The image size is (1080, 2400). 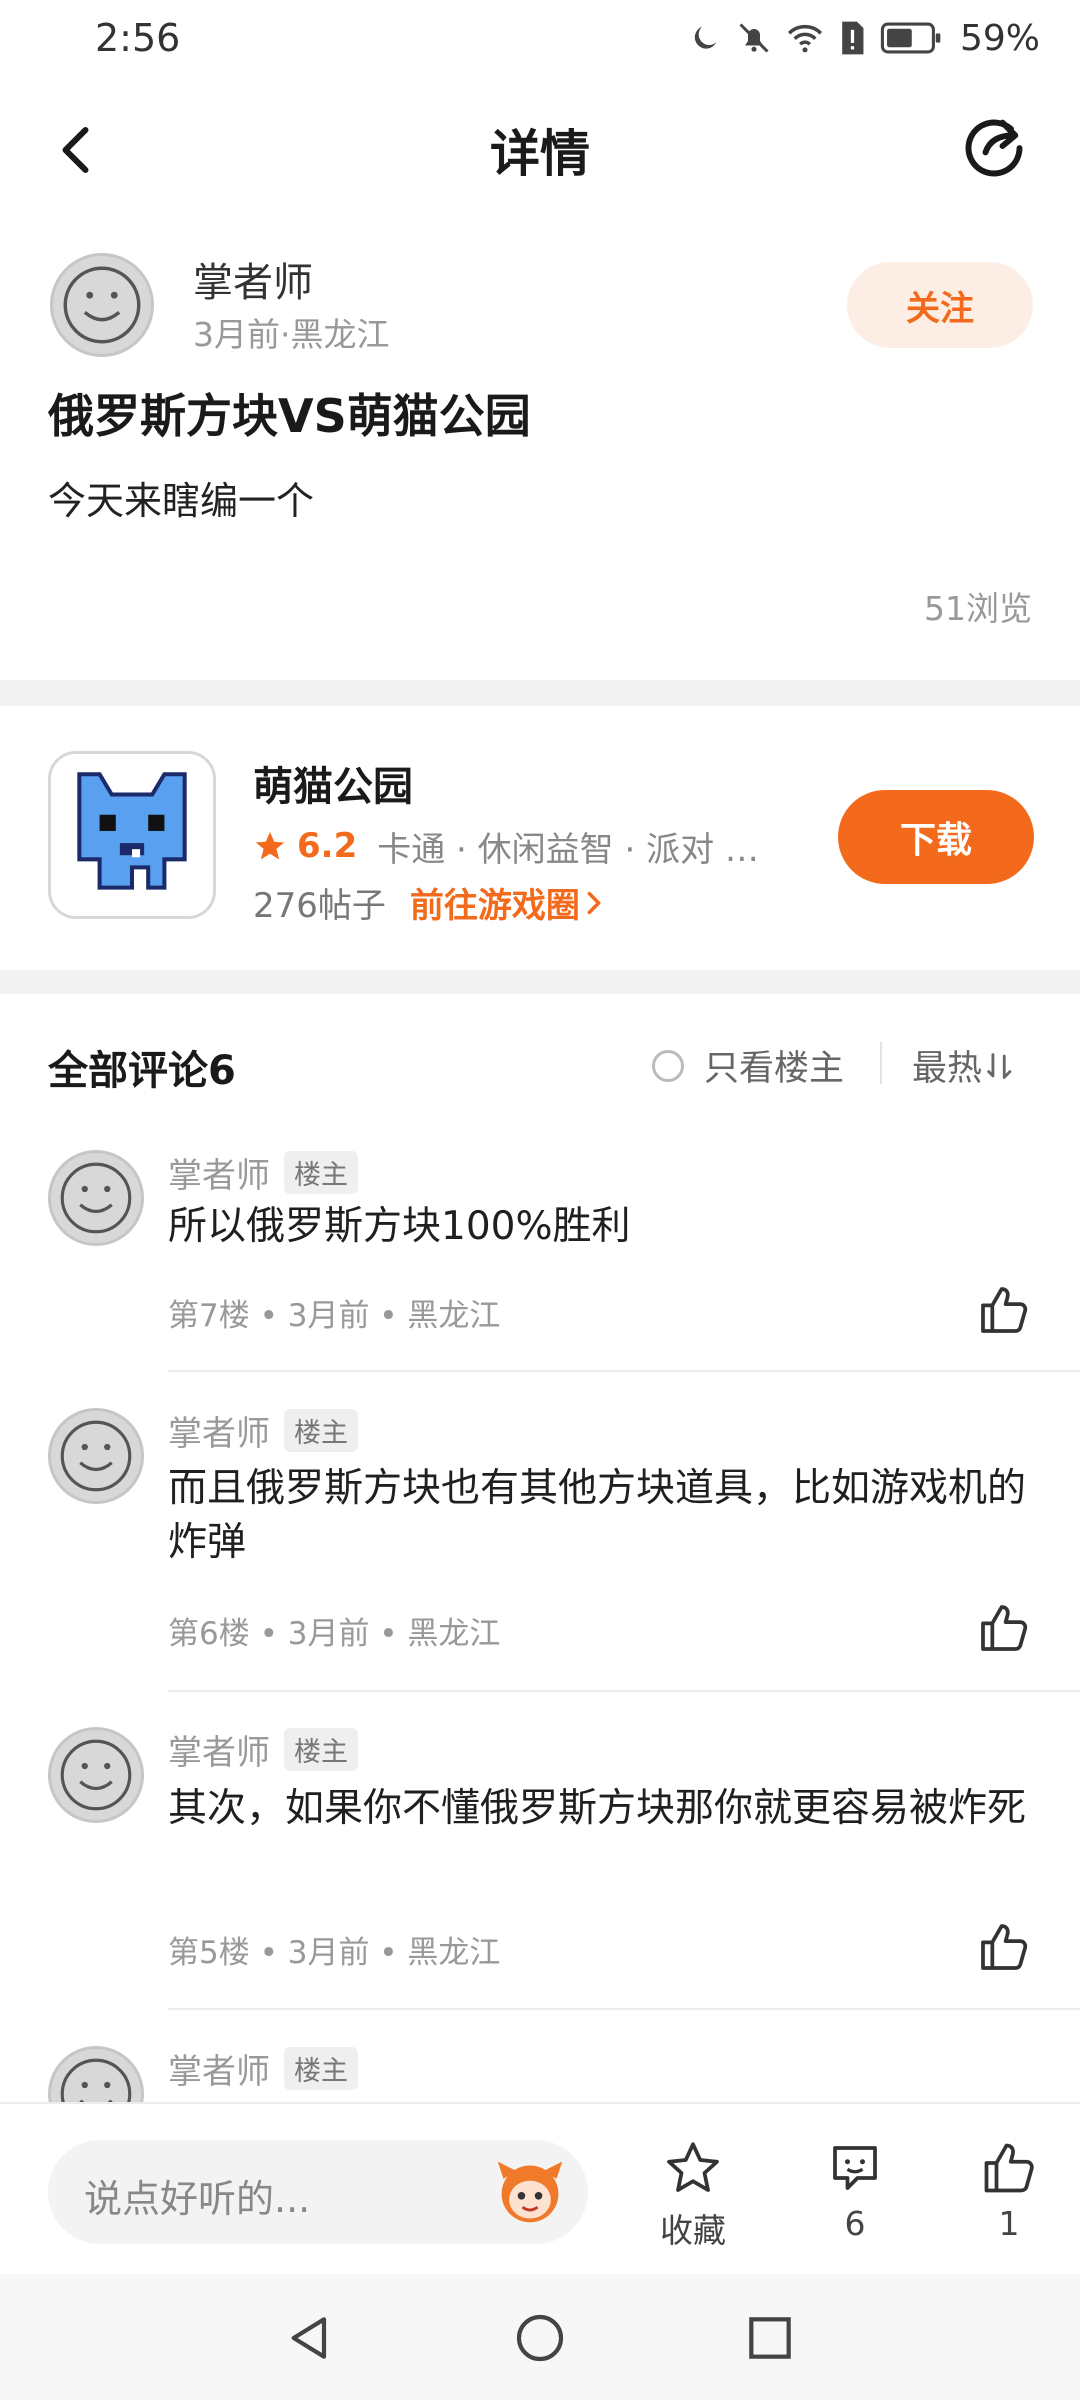 What do you see at coordinates (181, 501) in the screenshot?
I see `post-body: 今天来瞎编一个` at bounding box center [181, 501].